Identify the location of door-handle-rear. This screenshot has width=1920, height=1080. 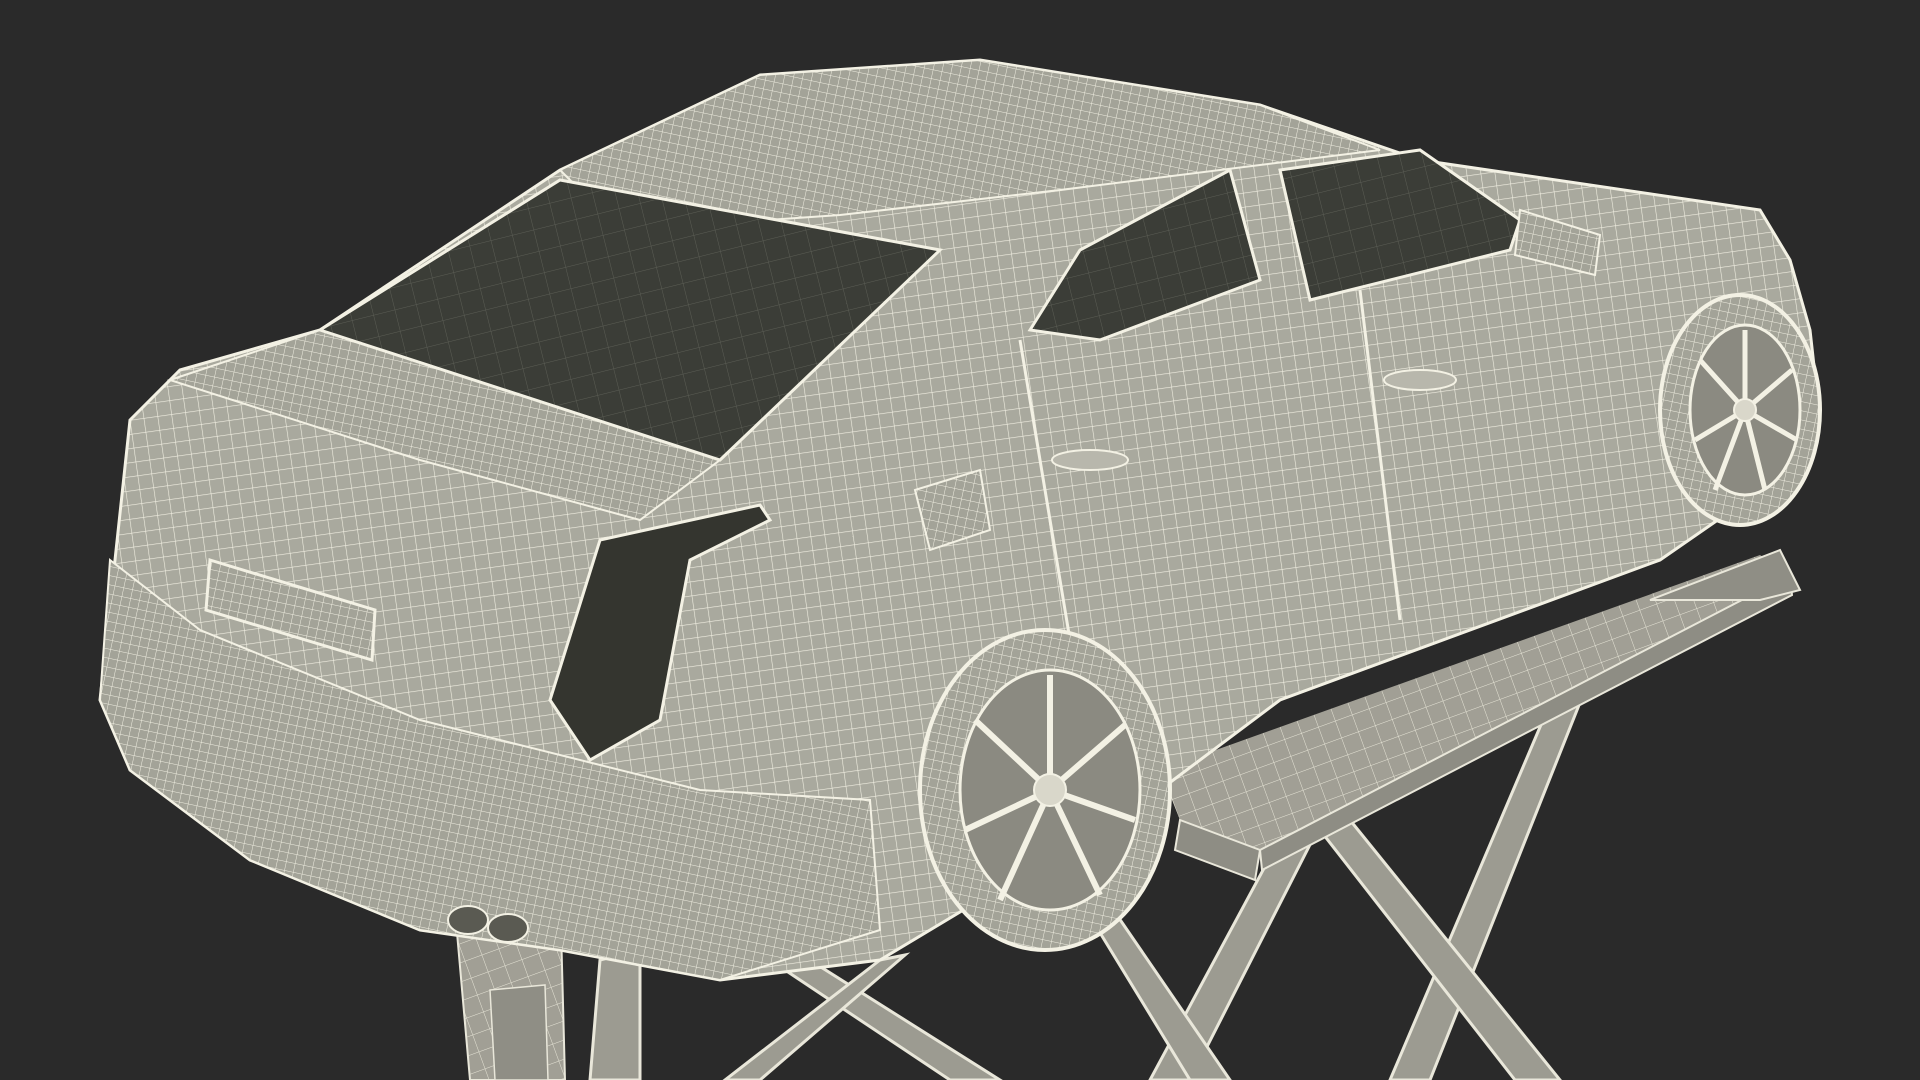
(1090, 460).